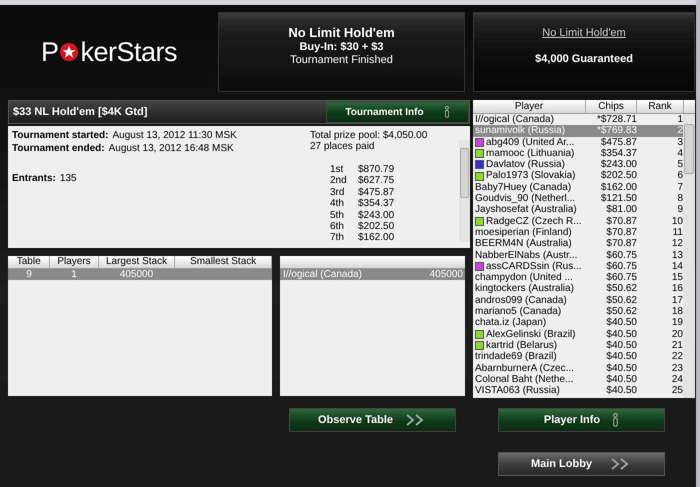 The height and width of the screenshot is (487, 700). Describe the element at coordinates (578, 164) in the screenshot. I see `player-row: Davlatov (Russia) $243.00 5` at that location.